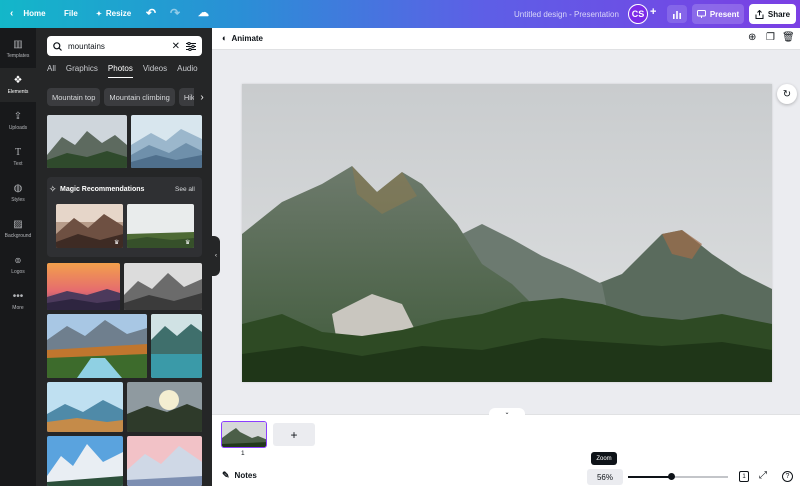 Image resolution: width=800 pixels, height=486 pixels. I want to click on templates-icon: ▥, so click(18, 44).